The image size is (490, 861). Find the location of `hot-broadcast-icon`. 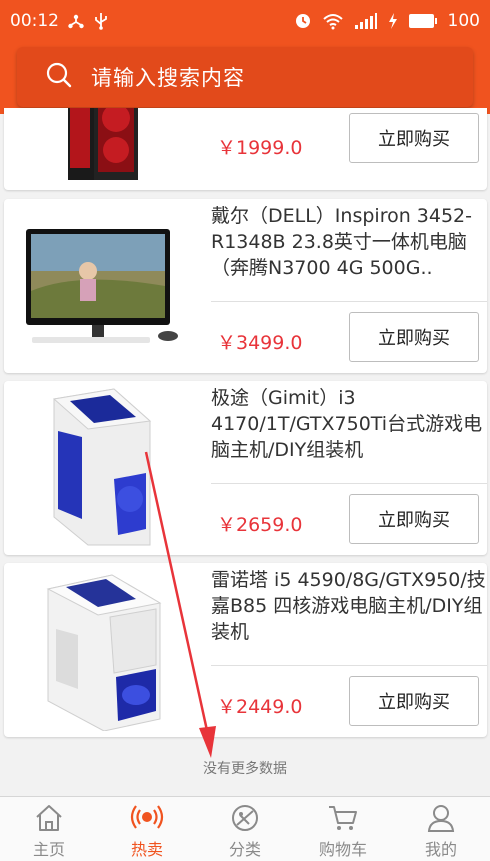

hot-broadcast-icon is located at coordinates (147, 819).